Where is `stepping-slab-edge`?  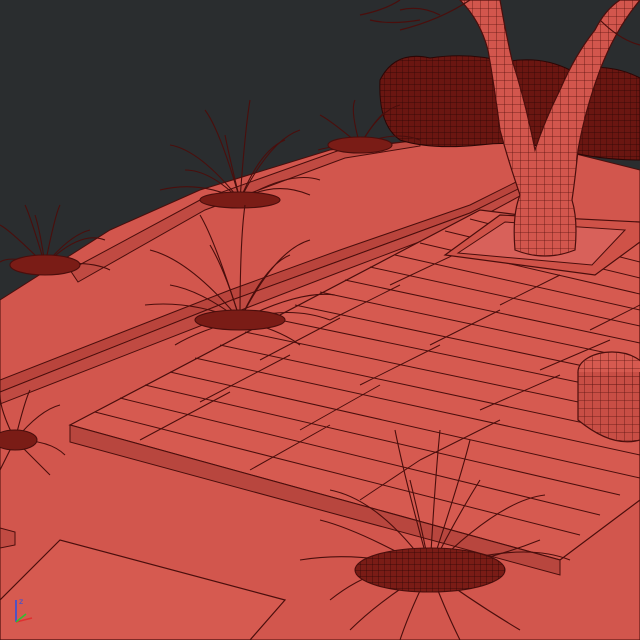 stepping-slab-edge is located at coordinates (8, 538).